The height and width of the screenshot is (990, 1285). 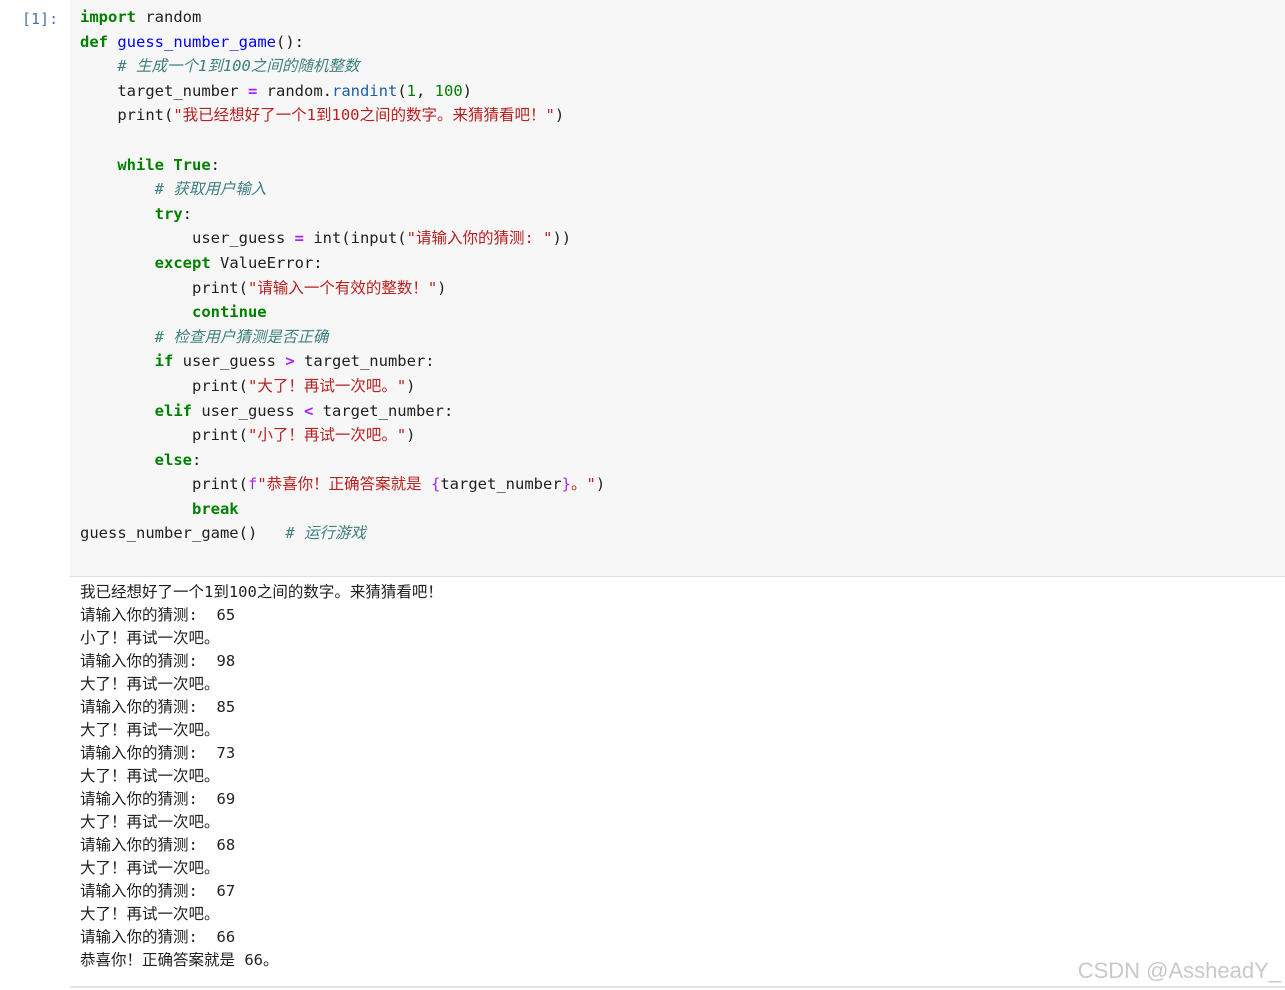 What do you see at coordinates (210, 189) in the screenshot?
I see `code-comment: # 获取用户输入` at bounding box center [210, 189].